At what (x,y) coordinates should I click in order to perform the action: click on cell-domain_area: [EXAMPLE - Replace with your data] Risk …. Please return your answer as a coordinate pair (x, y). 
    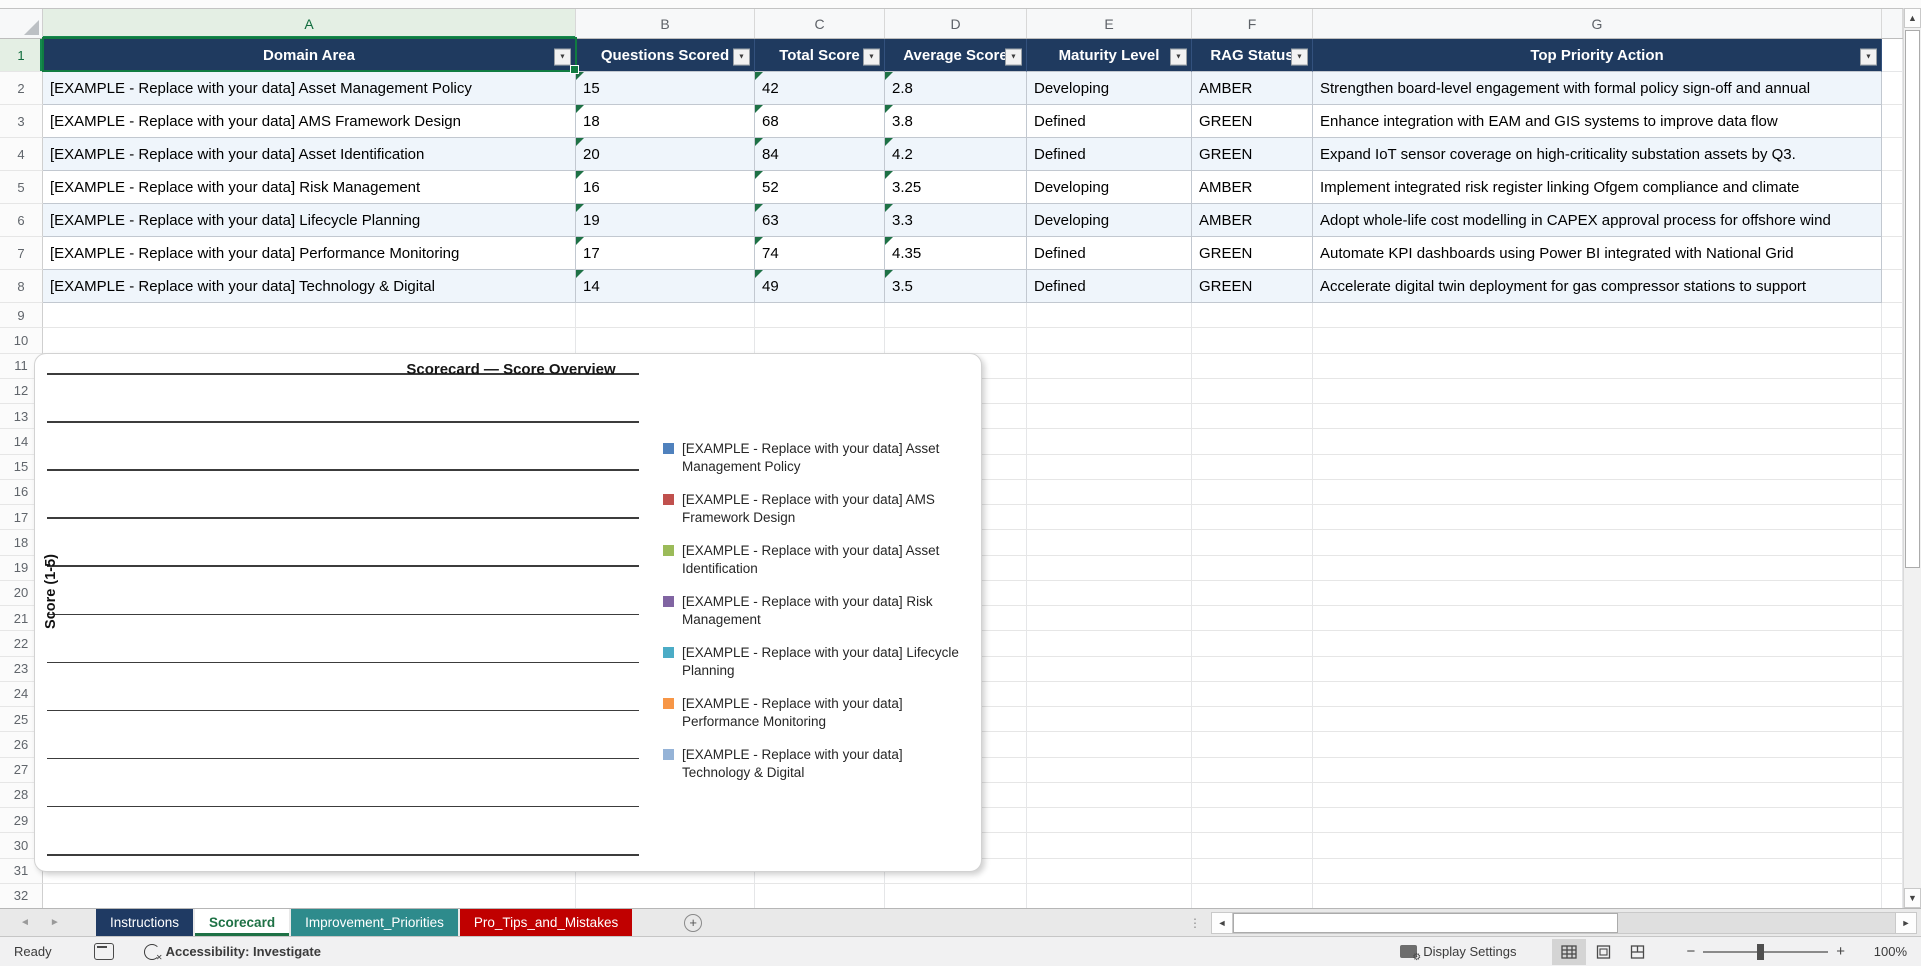
    Looking at the image, I should click on (309, 187).